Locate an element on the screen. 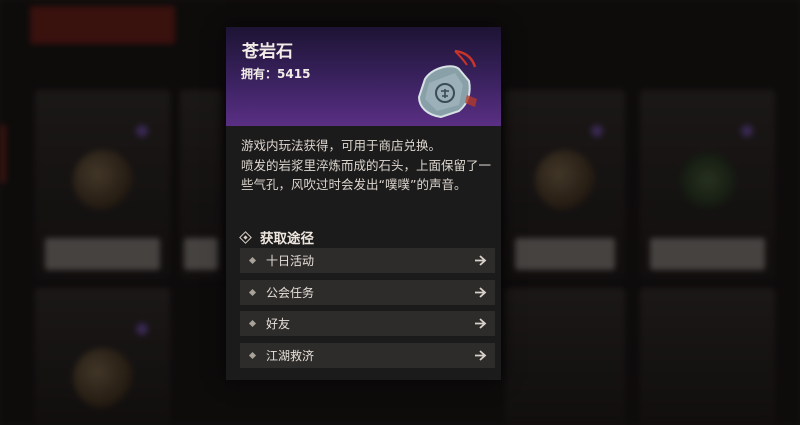 This screenshot has height=425, width=800. source-label: 江湖救济 is located at coordinates (290, 355).